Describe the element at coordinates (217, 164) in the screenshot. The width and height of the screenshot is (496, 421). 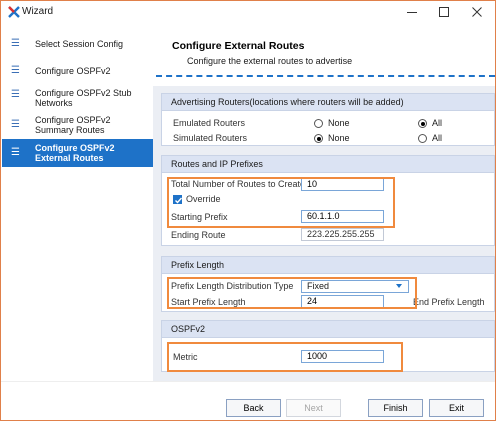
I see `group-title: Routes and IP Prefixes` at that location.